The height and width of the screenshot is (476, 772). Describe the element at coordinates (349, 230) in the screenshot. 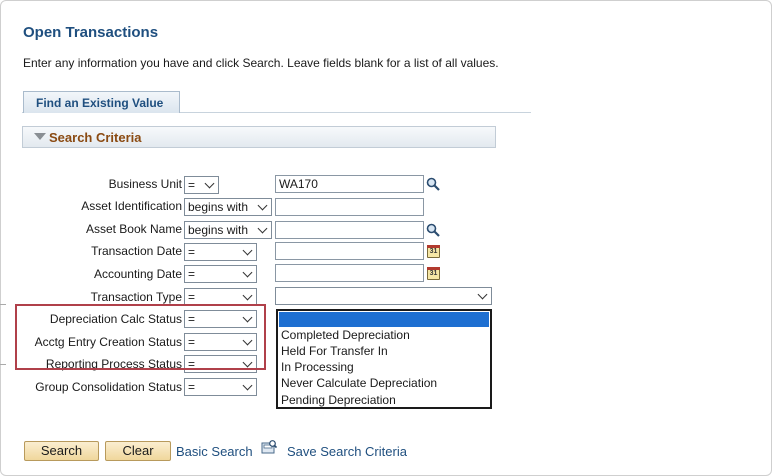

I see `asset-book-name-input` at that location.